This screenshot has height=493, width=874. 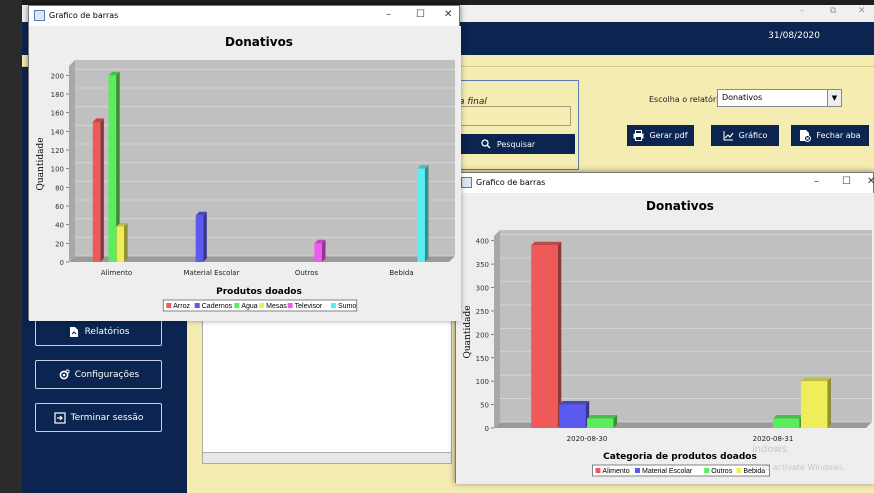 I want to click on close-tab-button: Fechar aba, so click(x=830, y=135).